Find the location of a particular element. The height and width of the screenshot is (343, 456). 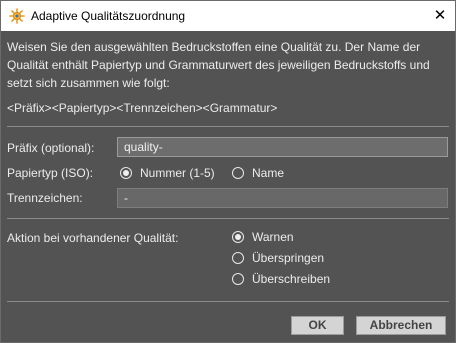

cancel-button: Abbrechen is located at coordinates (401, 325).